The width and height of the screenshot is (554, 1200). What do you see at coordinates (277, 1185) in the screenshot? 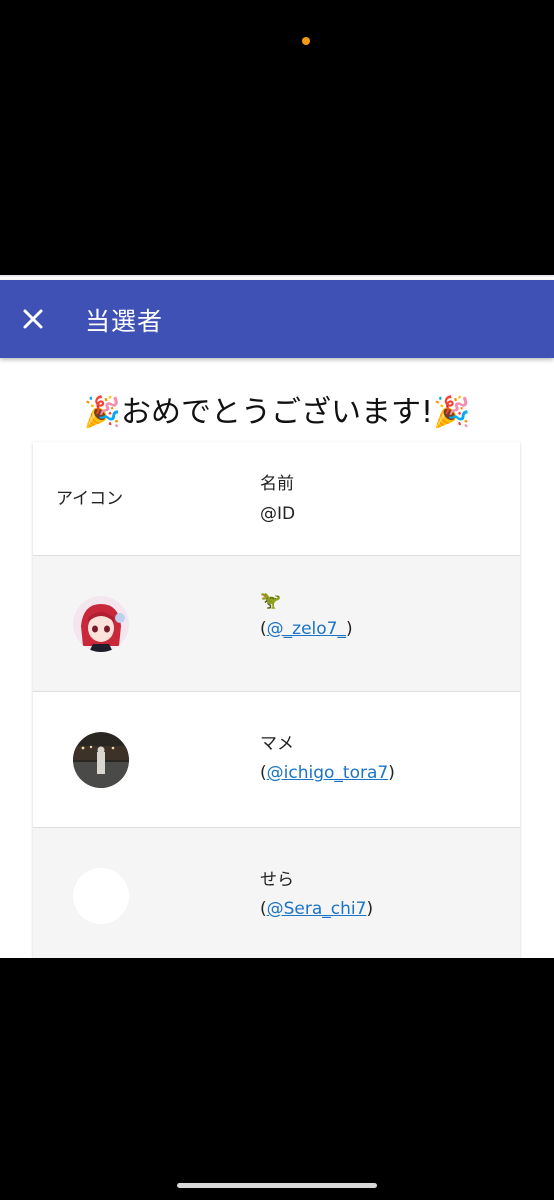
I see `home-indicator` at bounding box center [277, 1185].